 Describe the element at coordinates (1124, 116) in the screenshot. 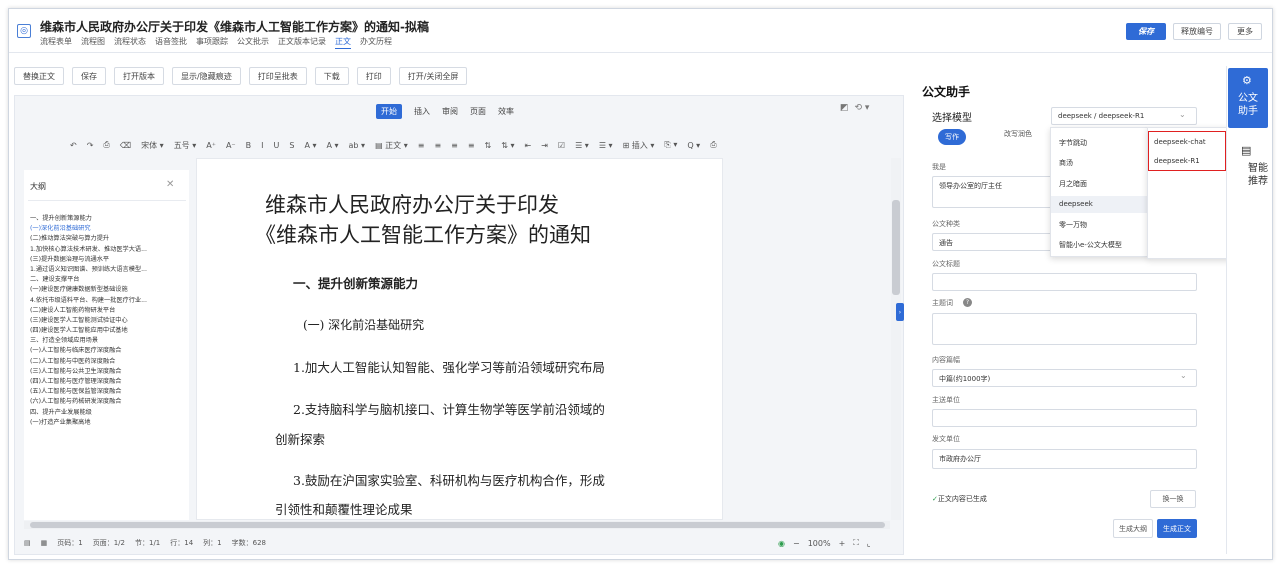

I see `model-select: deepseek / deepseek-R1` at that location.